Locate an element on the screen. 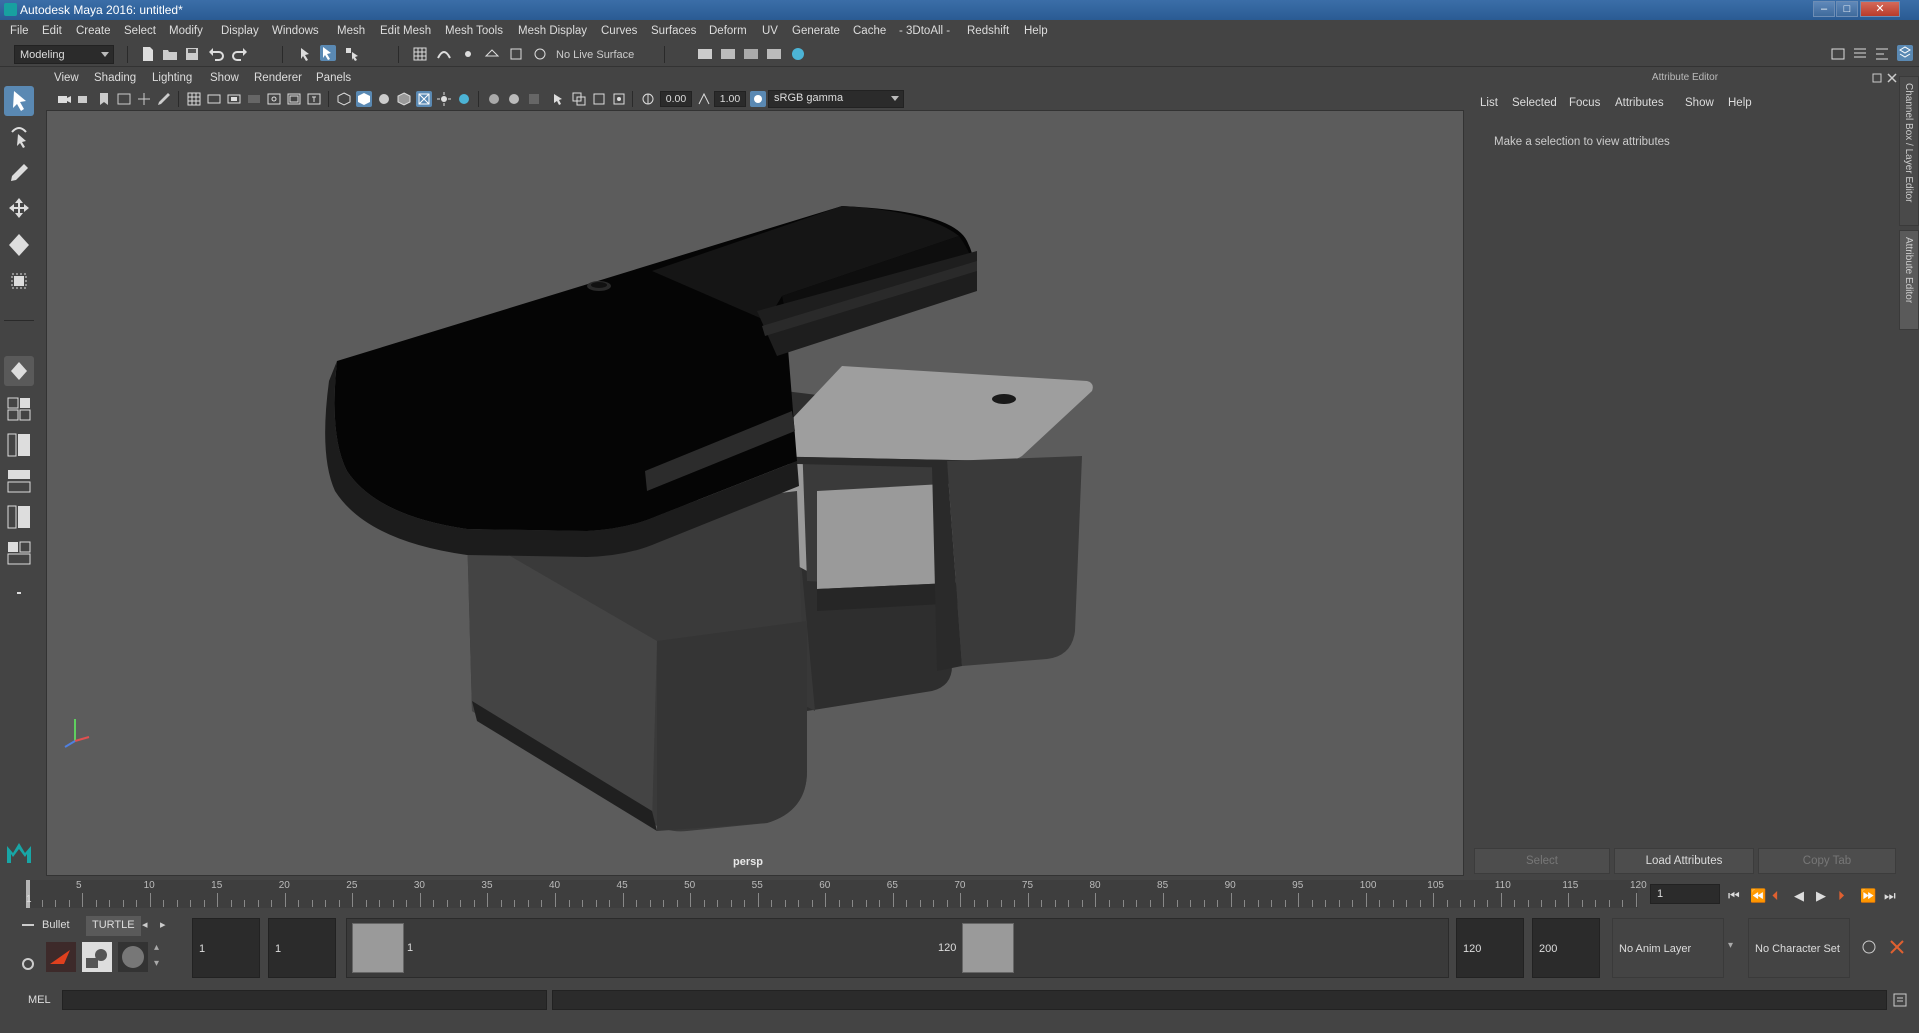  range-start-handle is located at coordinates (378, 948).